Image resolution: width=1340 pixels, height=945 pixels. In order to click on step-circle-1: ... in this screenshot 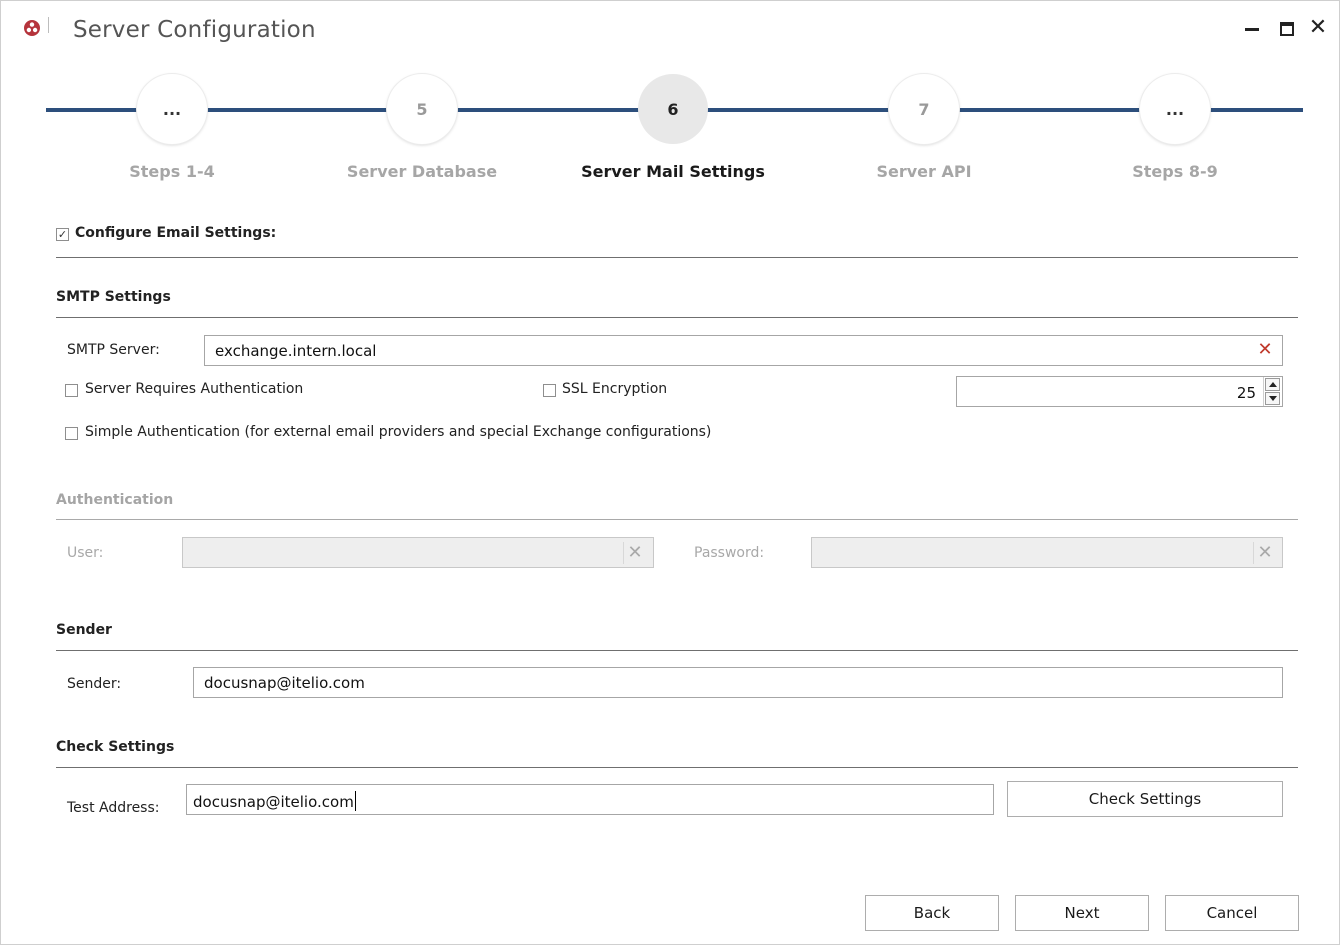, I will do `click(172, 109)`.